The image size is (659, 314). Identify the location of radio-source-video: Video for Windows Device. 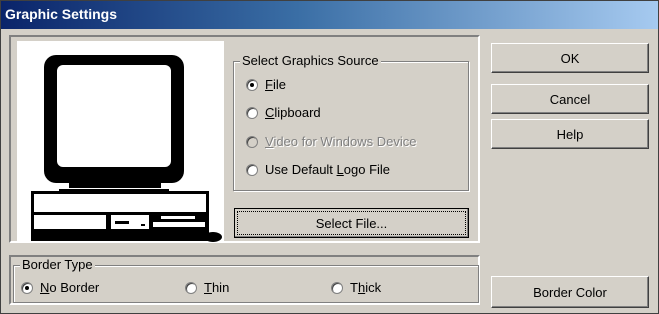
(331, 141).